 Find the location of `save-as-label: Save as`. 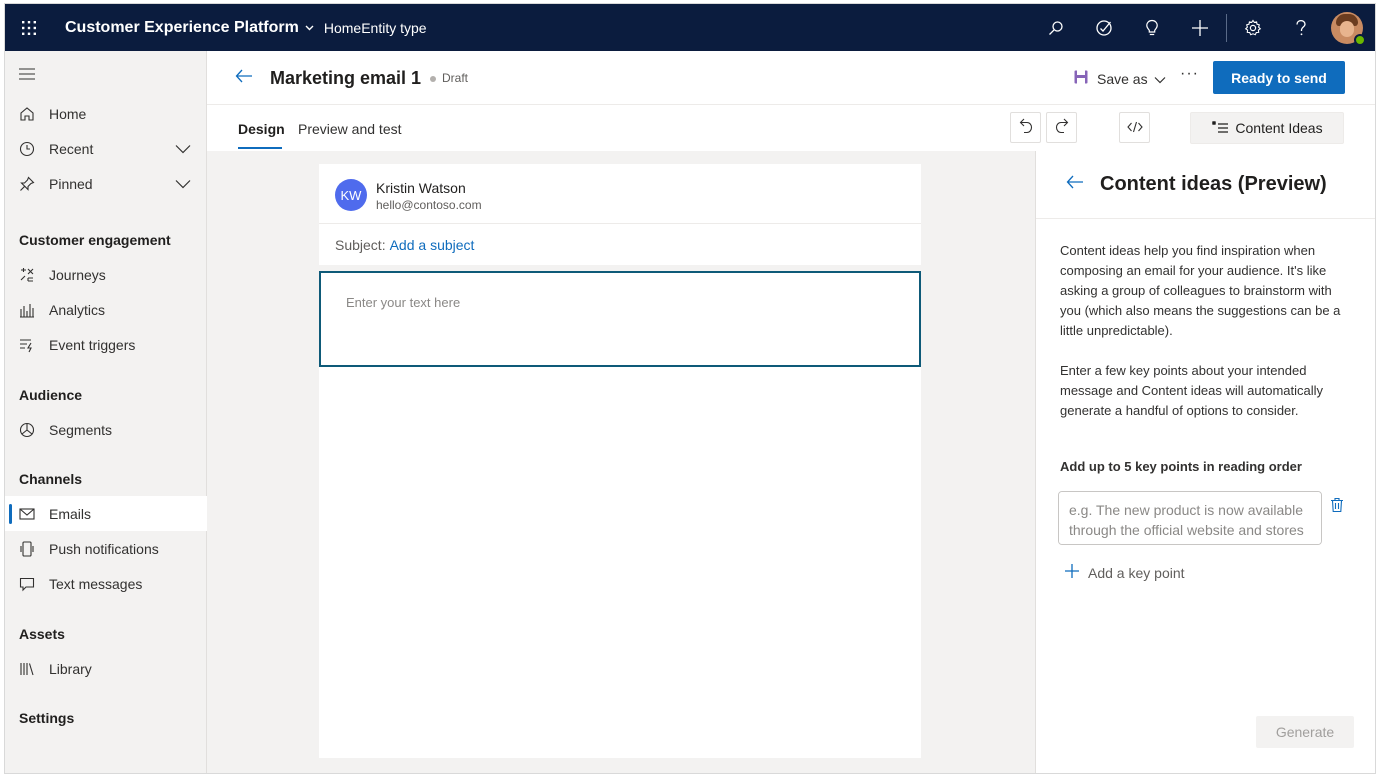

save-as-label: Save as is located at coordinates (1122, 78).